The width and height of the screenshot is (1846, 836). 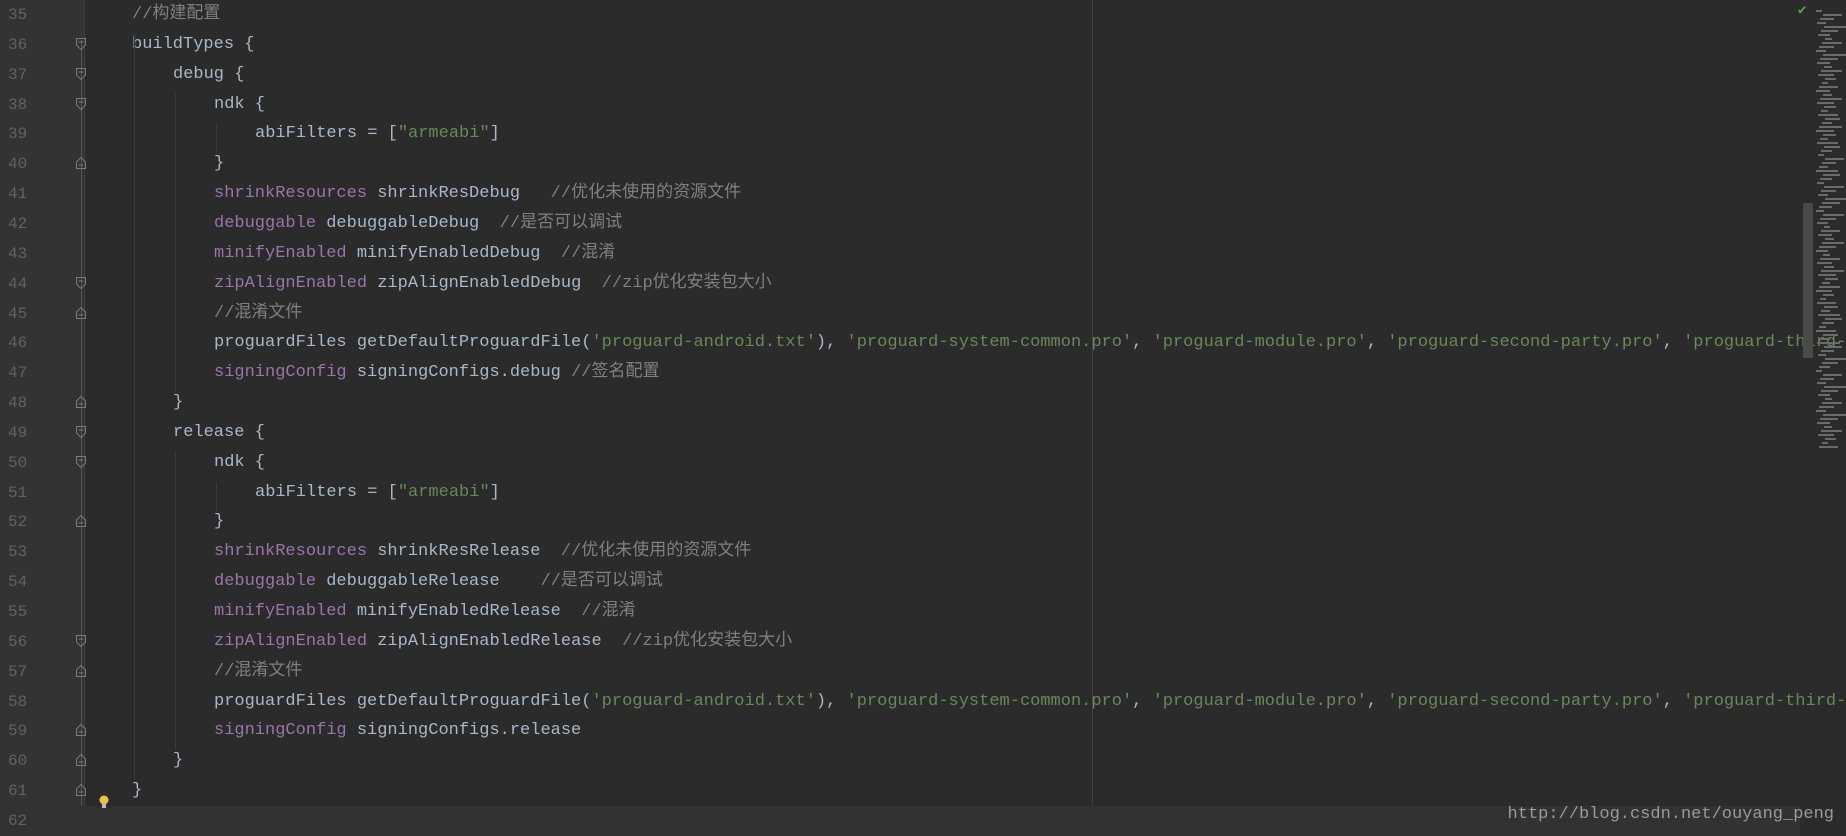 What do you see at coordinates (18, 164) in the screenshot?
I see `line-number: 40` at bounding box center [18, 164].